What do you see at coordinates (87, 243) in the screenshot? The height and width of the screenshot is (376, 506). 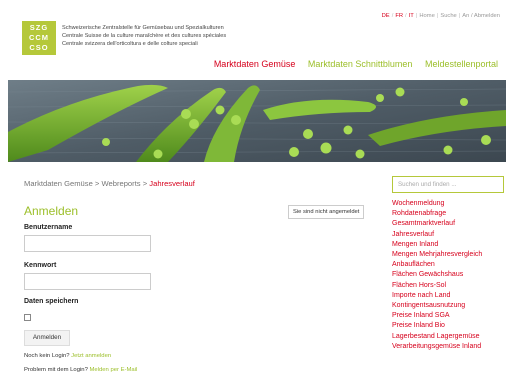 I see `username-input` at bounding box center [87, 243].